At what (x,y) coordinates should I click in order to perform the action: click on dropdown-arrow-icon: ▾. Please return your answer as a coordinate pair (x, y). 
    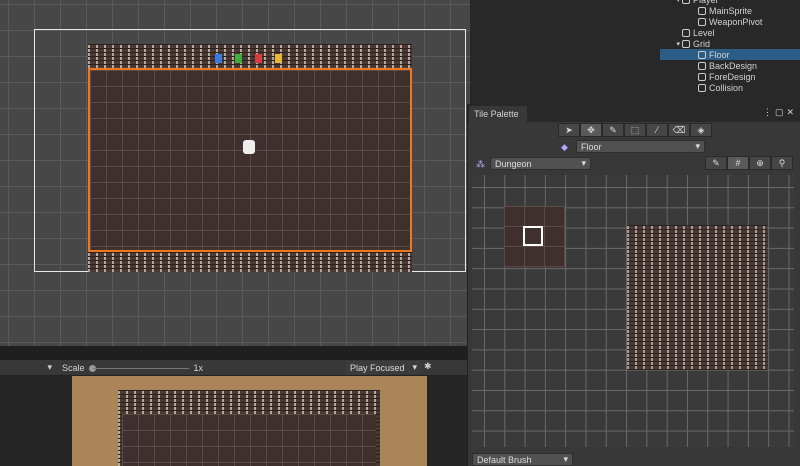
    Looking at the image, I should click on (29, 367).